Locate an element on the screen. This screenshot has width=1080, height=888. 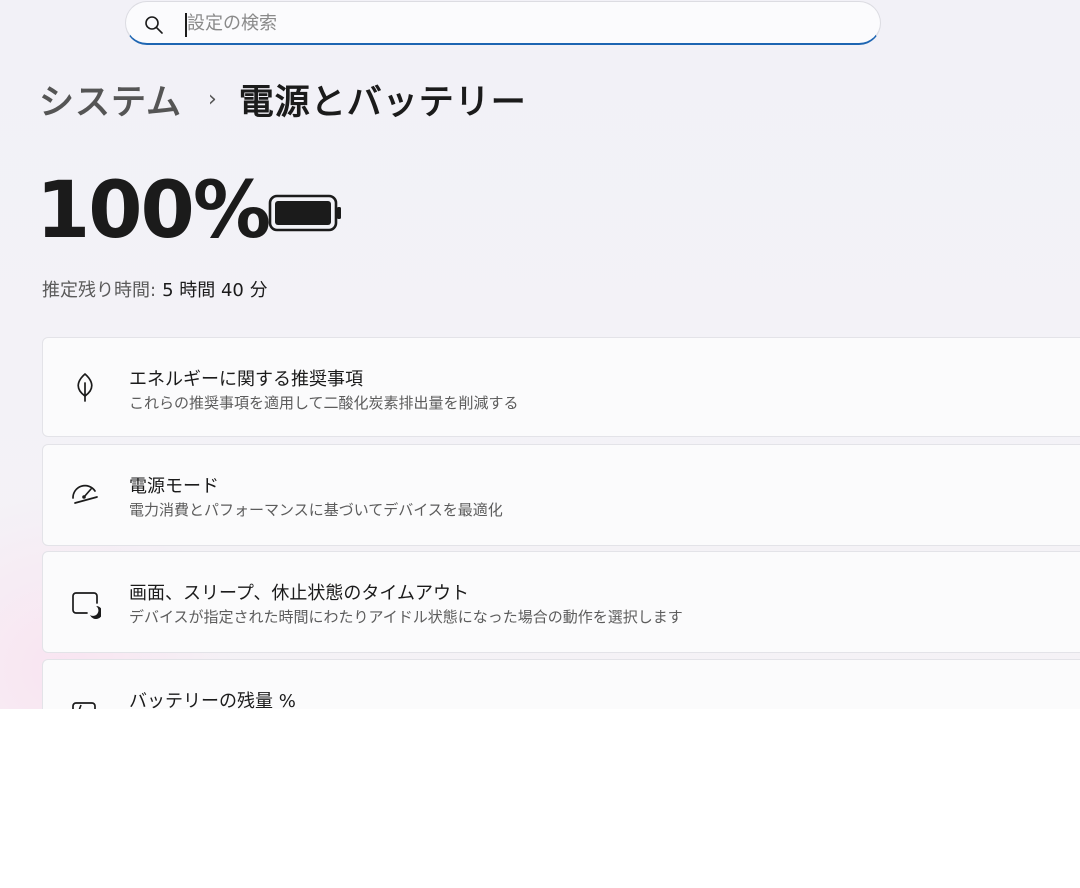
breadcrumb: システム › 電源とバッテリー is located at coordinates (283, 99).